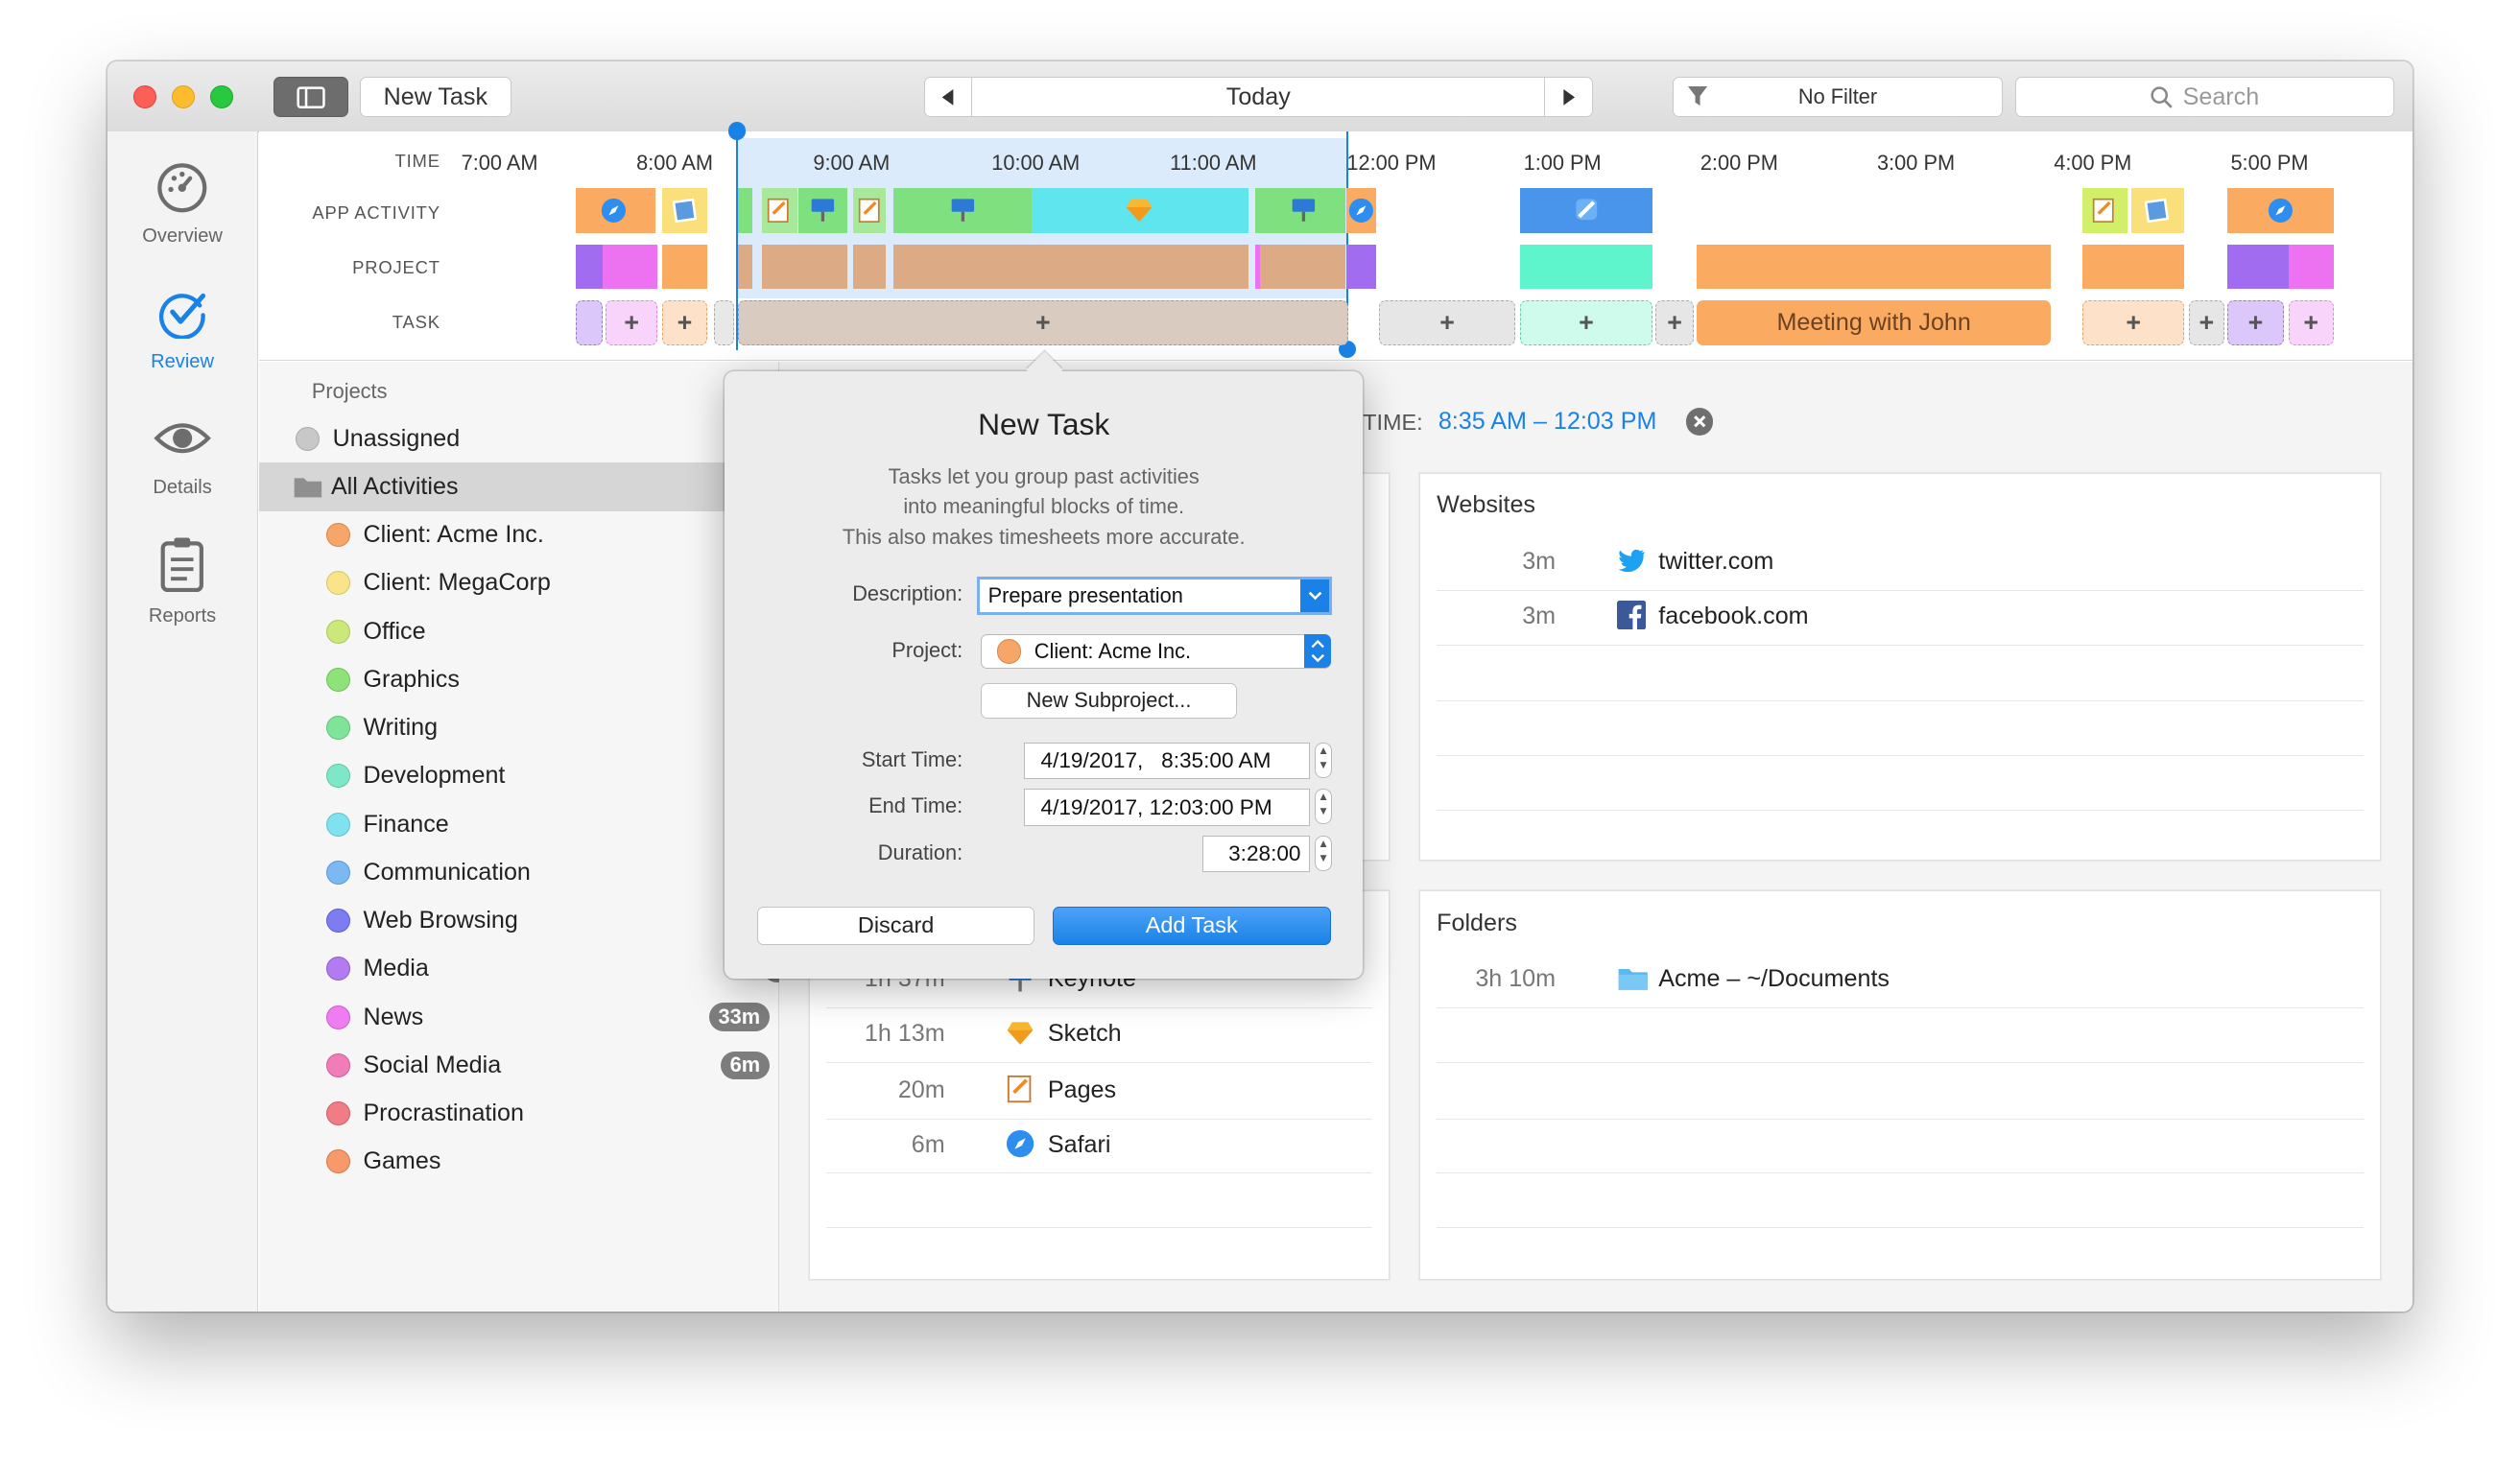 The image size is (2520, 1466). Describe the element at coordinates (222, 96) in the screenshot. I see `zoom-window-button` at that location.